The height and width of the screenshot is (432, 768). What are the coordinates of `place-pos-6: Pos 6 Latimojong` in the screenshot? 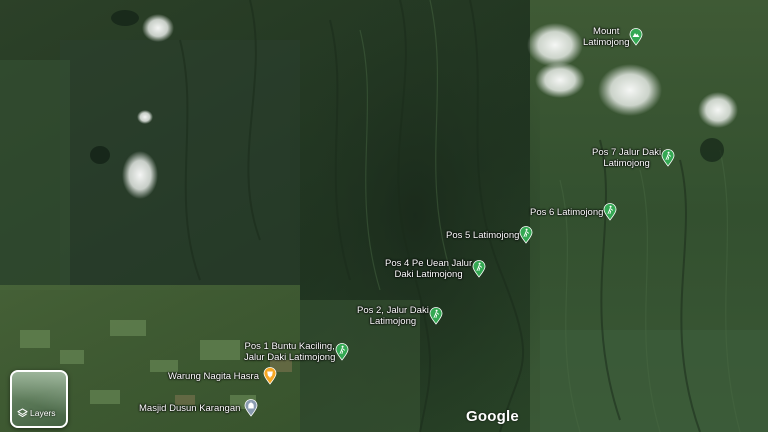 It's located at (573, 212).